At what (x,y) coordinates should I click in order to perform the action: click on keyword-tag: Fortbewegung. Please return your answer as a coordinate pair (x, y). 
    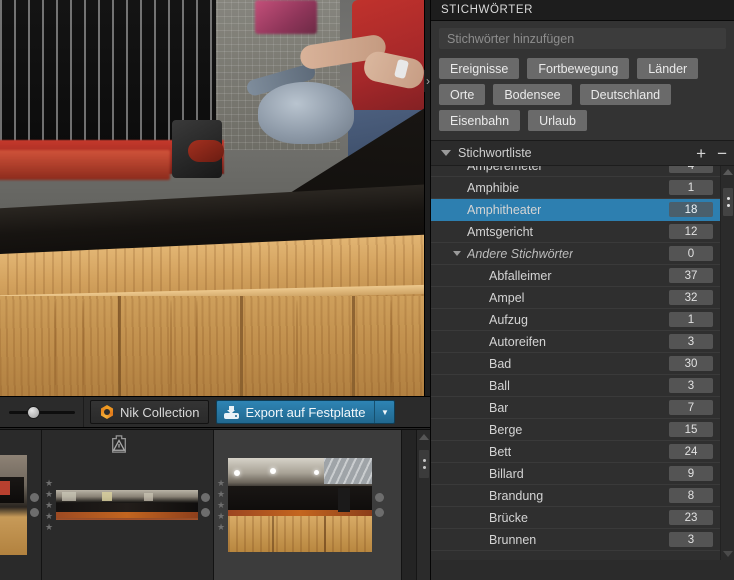
    Looking at the image, I should click on (578, 68).